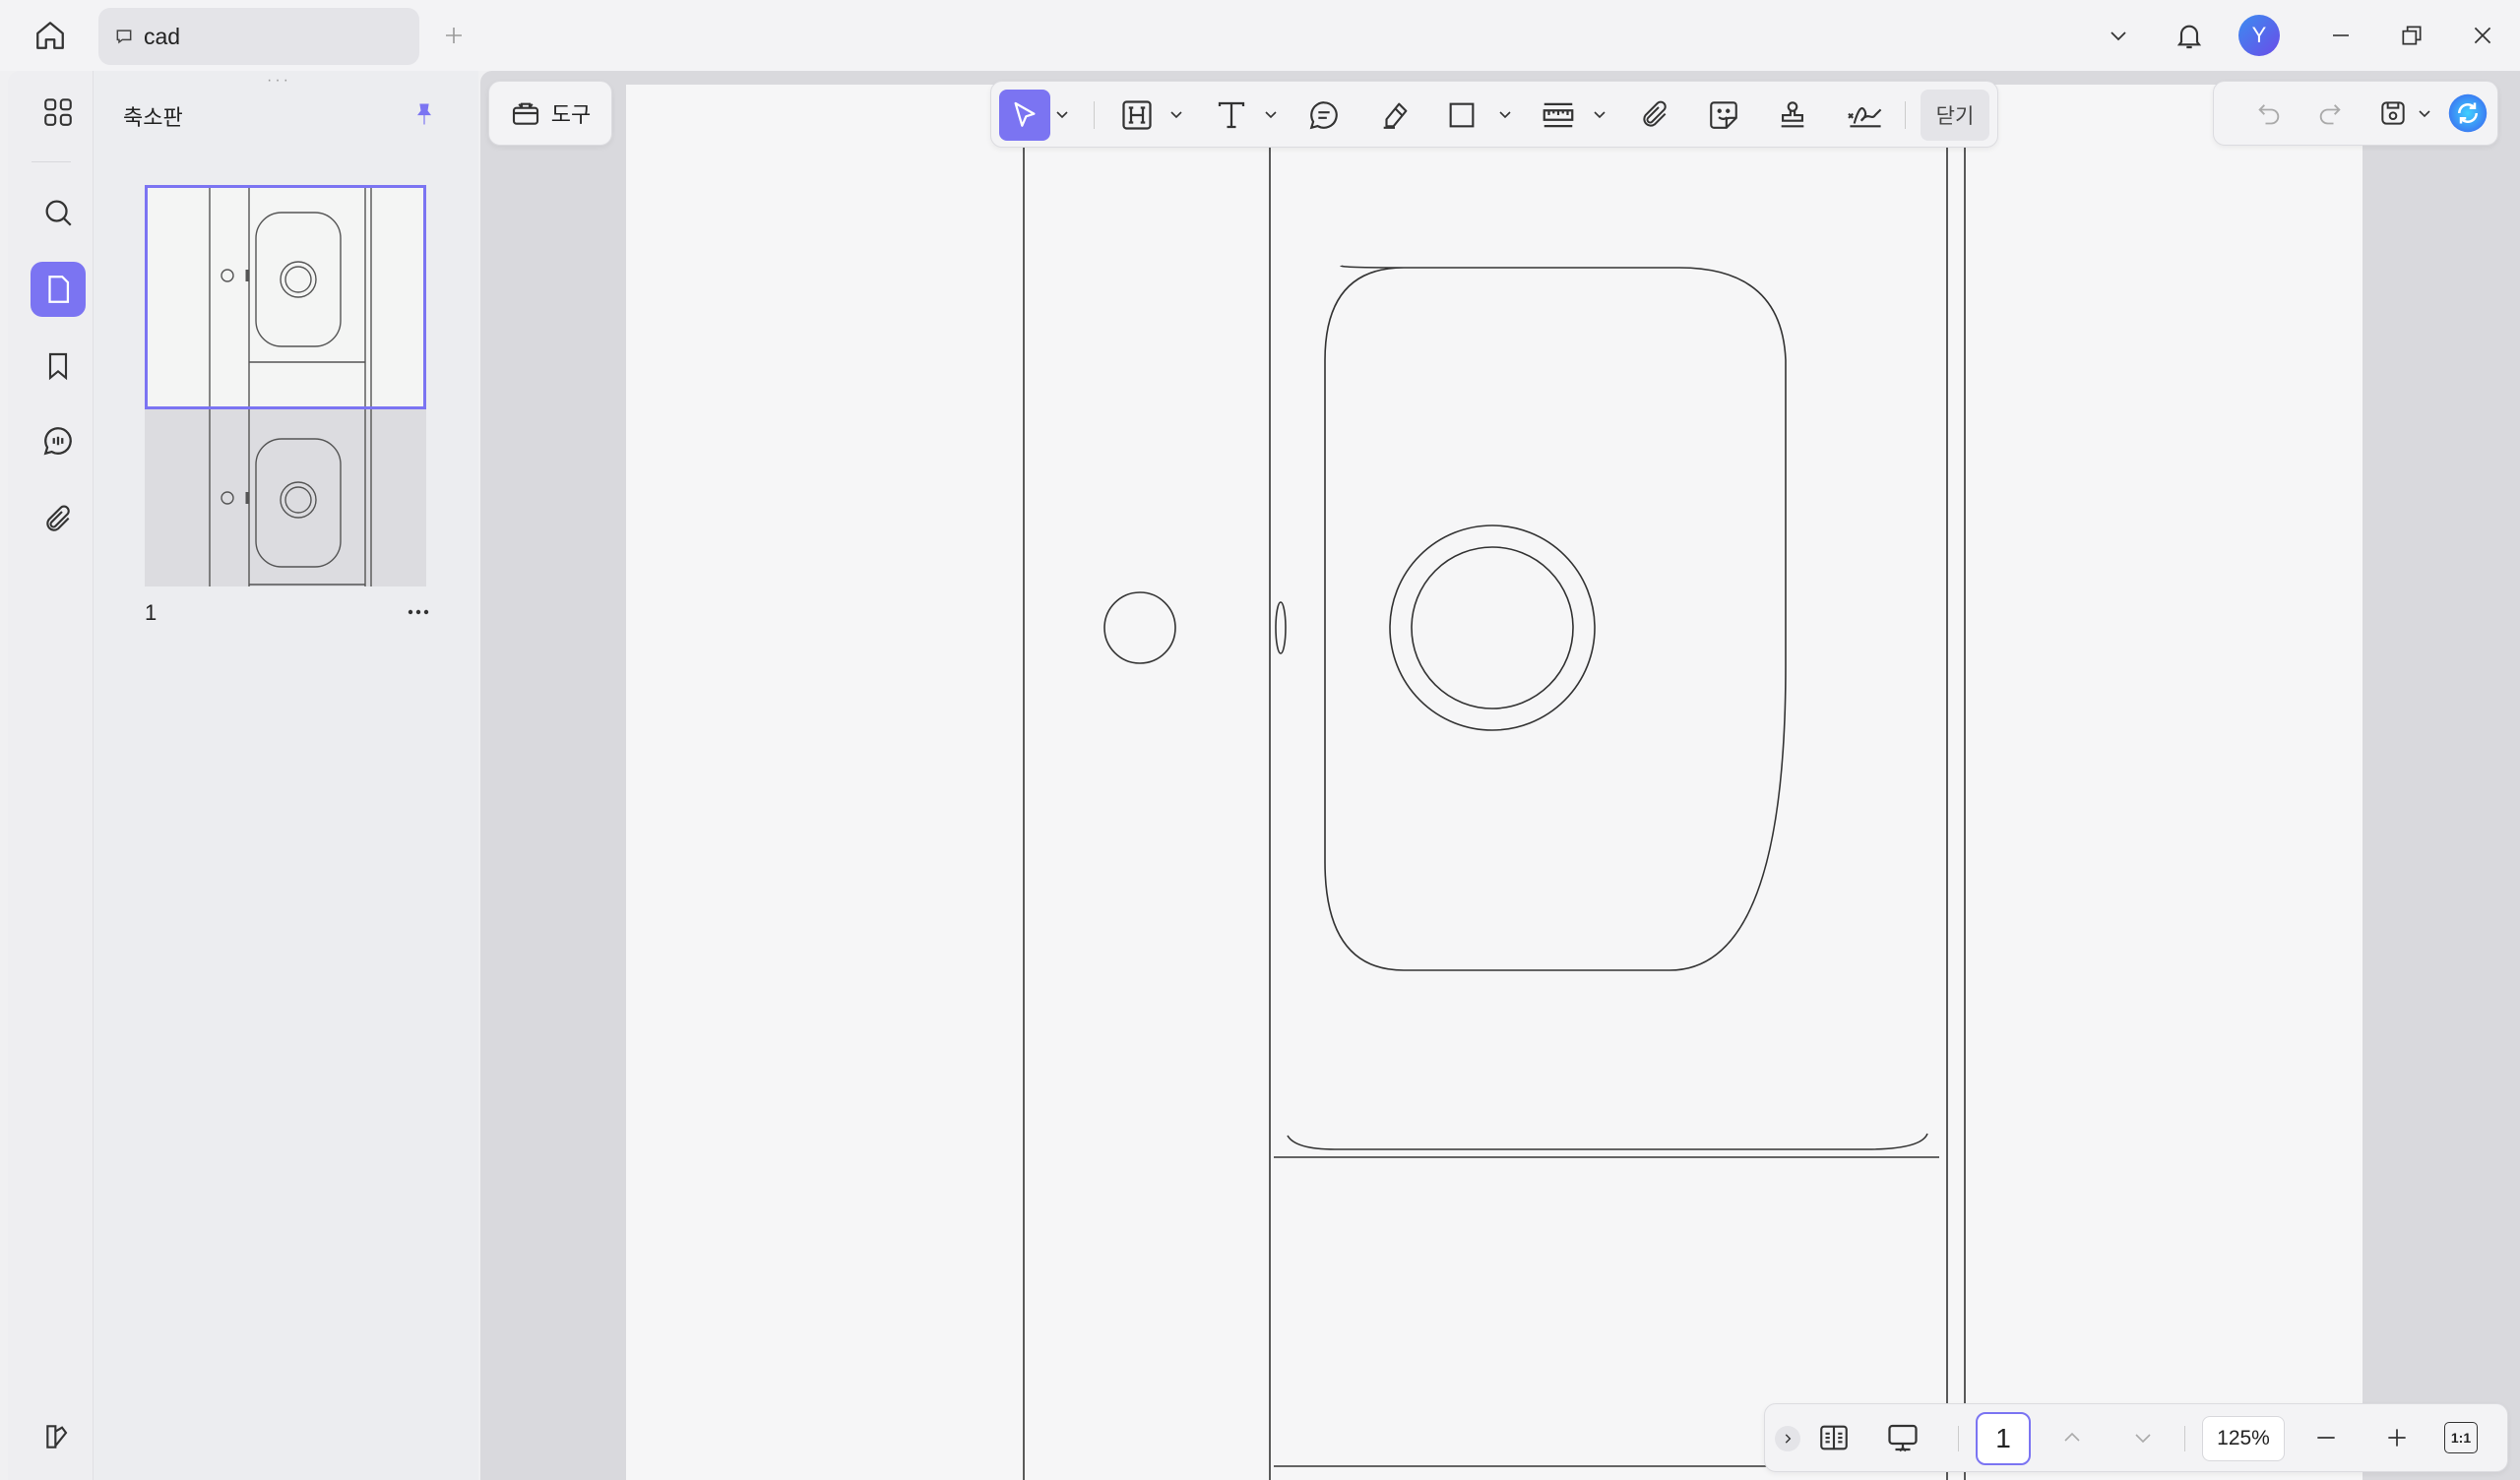 The width and height of the screenshot is (2520, 1480). What do you see at coordinates (1723, 115) in the screenshot?
I see `sticker-icon` at bounding box center [1723, 115].